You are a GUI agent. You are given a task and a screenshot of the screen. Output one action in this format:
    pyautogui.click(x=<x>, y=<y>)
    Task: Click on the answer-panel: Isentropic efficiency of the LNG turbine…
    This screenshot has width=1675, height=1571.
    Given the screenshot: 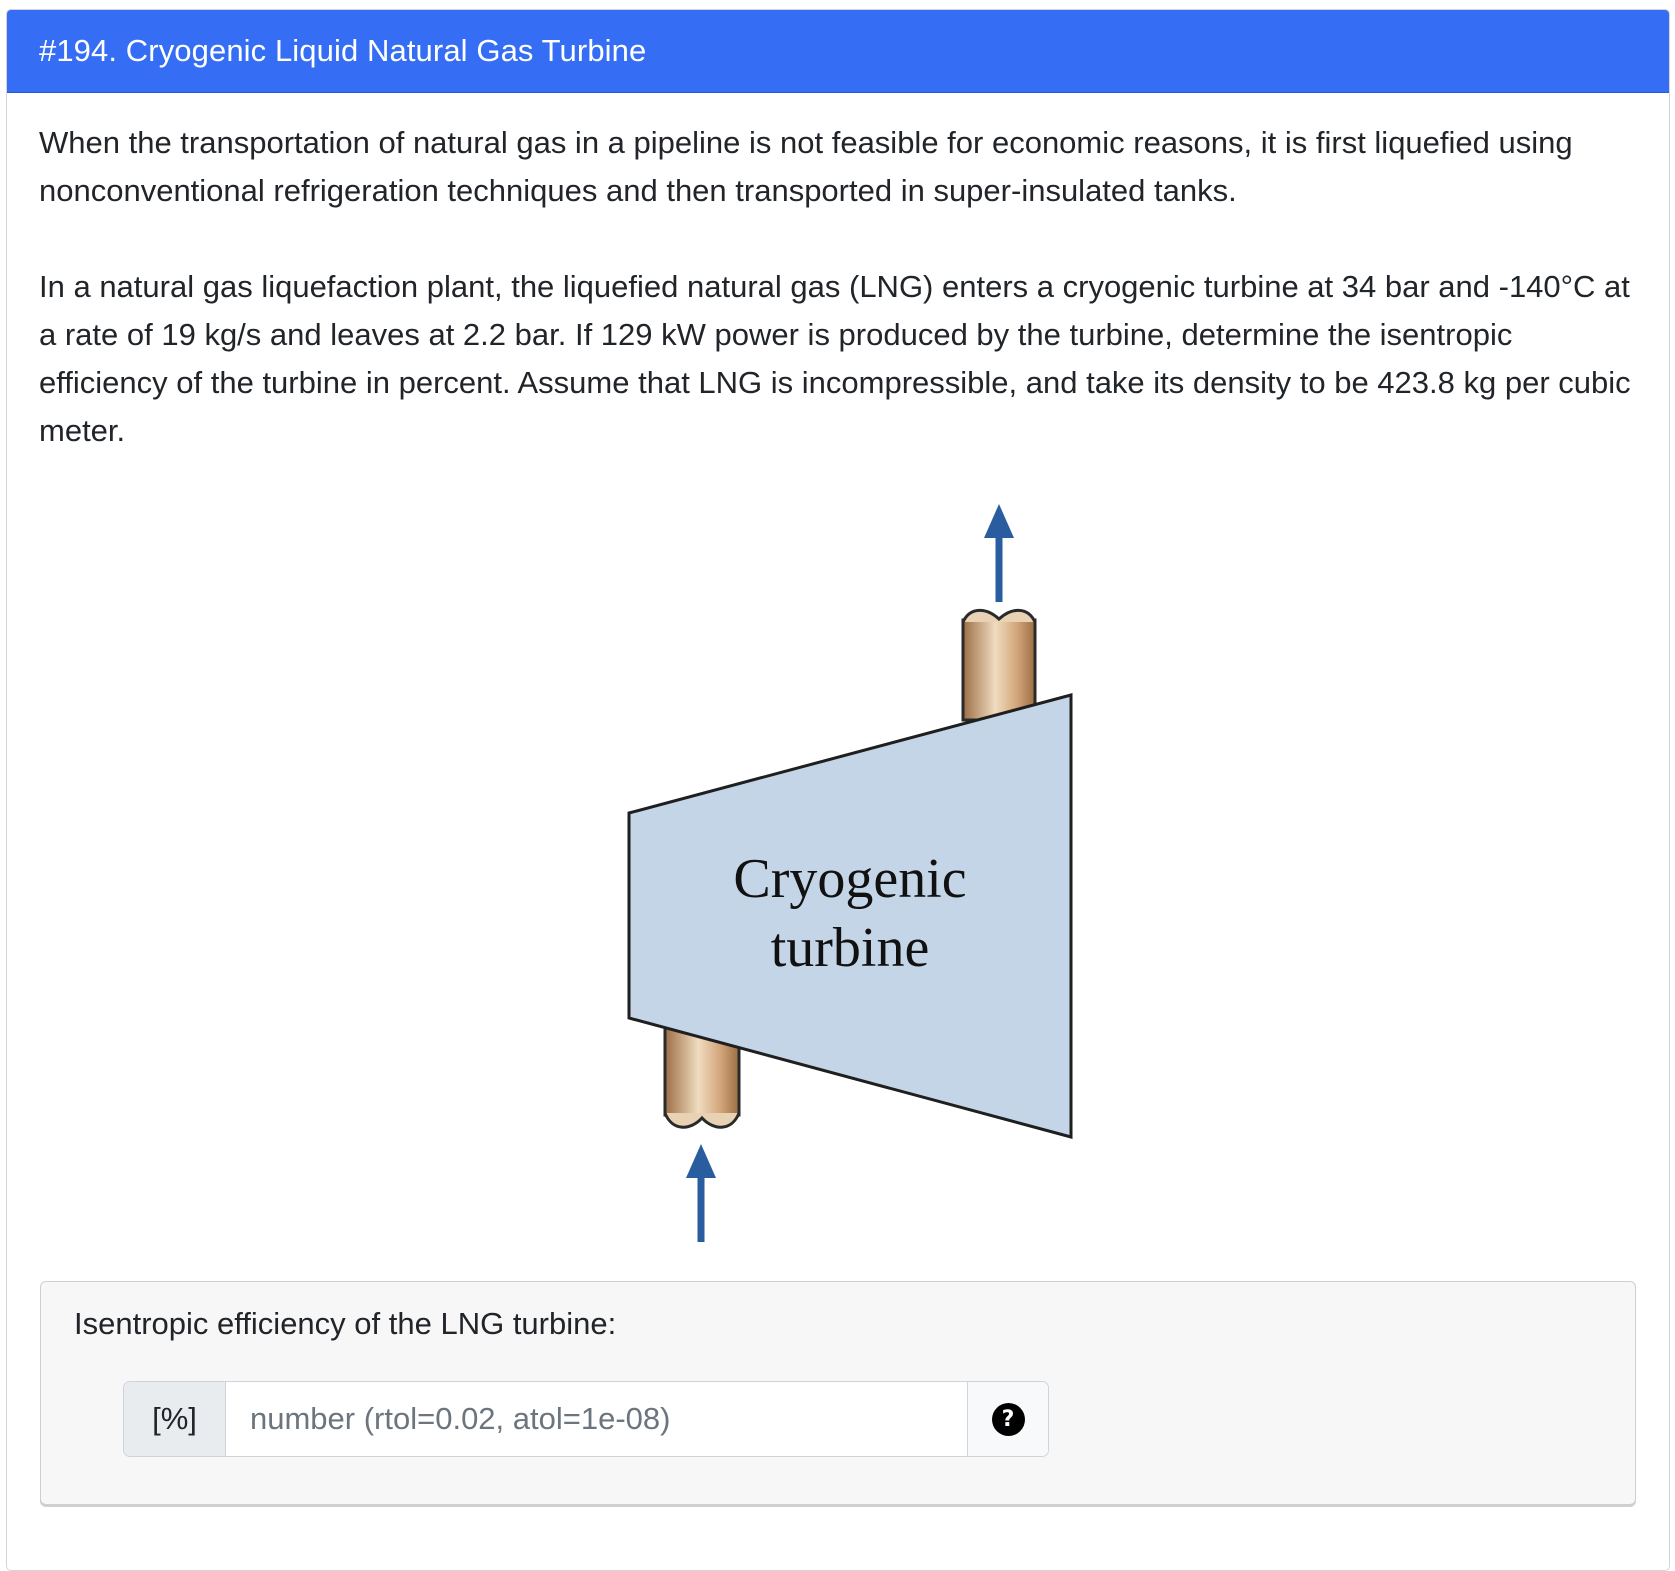 What is the action you would take?
    pyautogui.click(x=838, y=1393)
    